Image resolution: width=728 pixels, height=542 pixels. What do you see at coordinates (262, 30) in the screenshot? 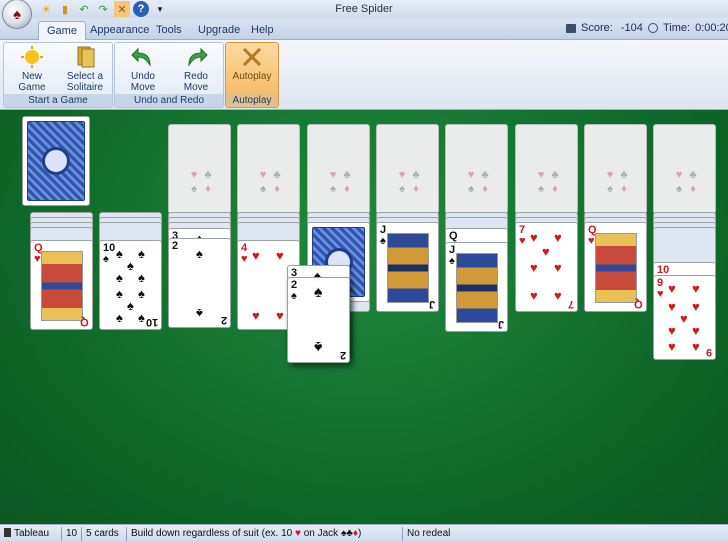
I see `tab-help: Help` at bounding box center [262, 30].